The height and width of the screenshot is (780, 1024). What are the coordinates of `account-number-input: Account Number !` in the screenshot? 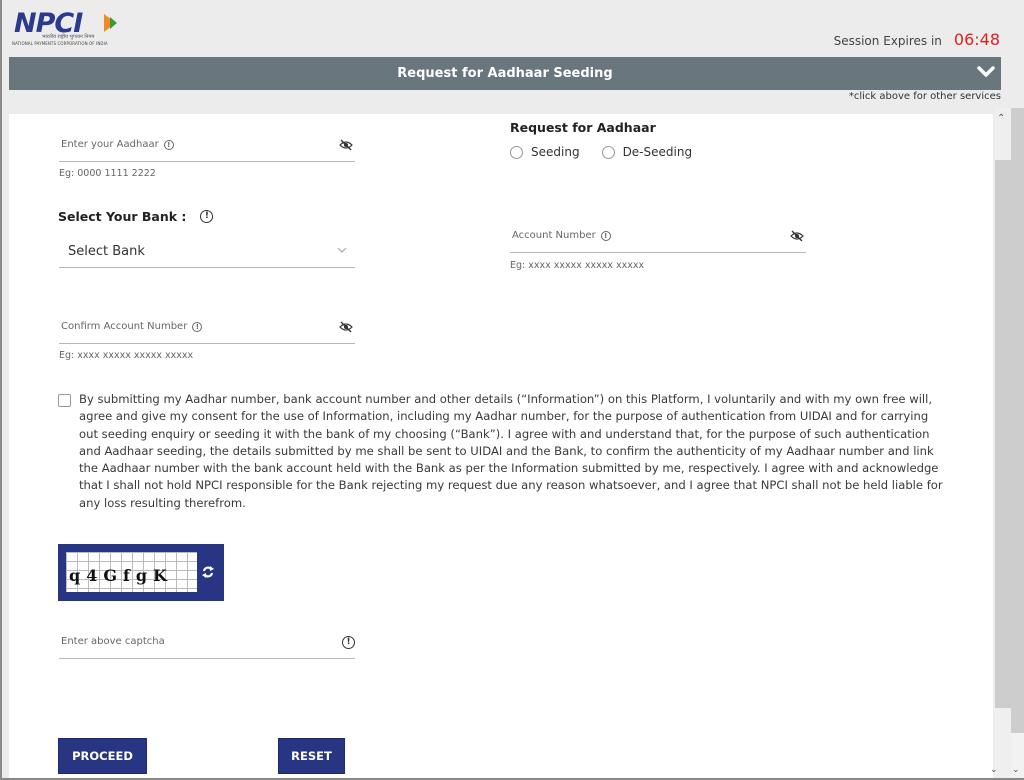 It's located at (658, 237).